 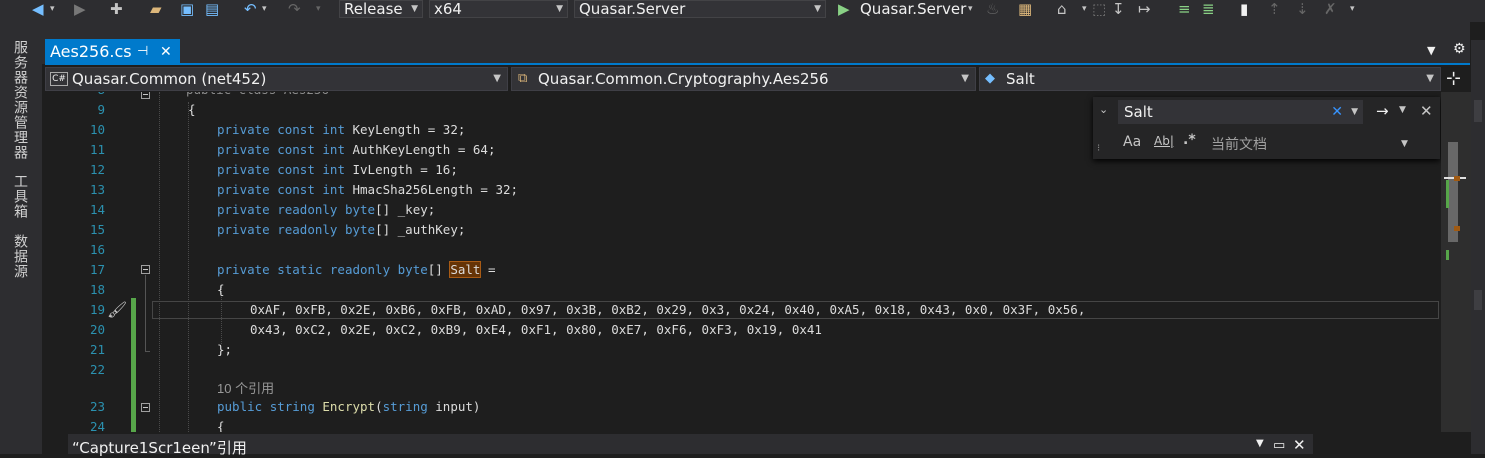 What do you see at coordinates (1274, 9) in the screenshot?
I see `prev-bookmark-icon: ⇡` at bounding box center [1274, 9].